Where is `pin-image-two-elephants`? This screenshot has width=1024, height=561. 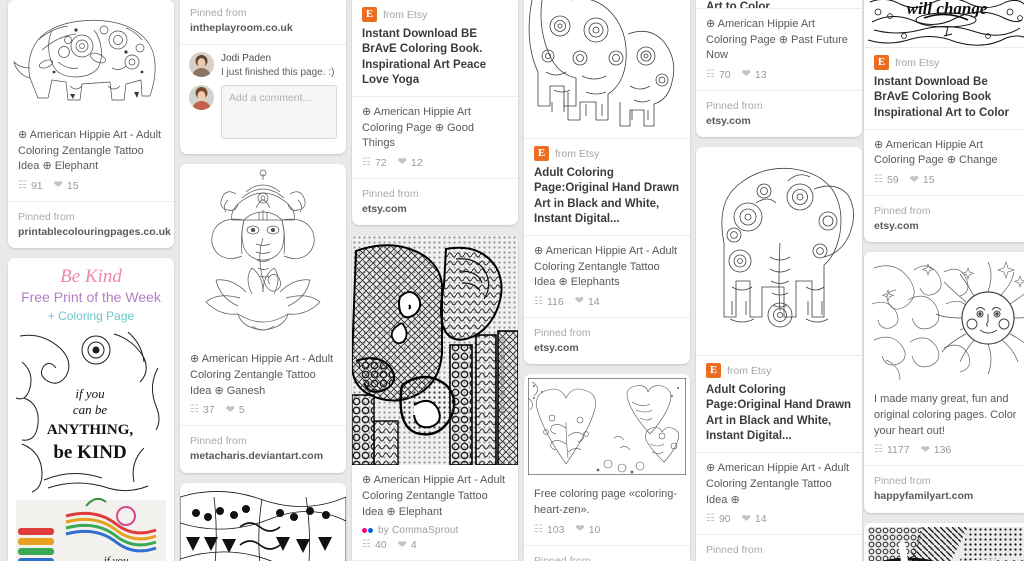 pin-image-two-elephants is located at coordinates (607, 69).